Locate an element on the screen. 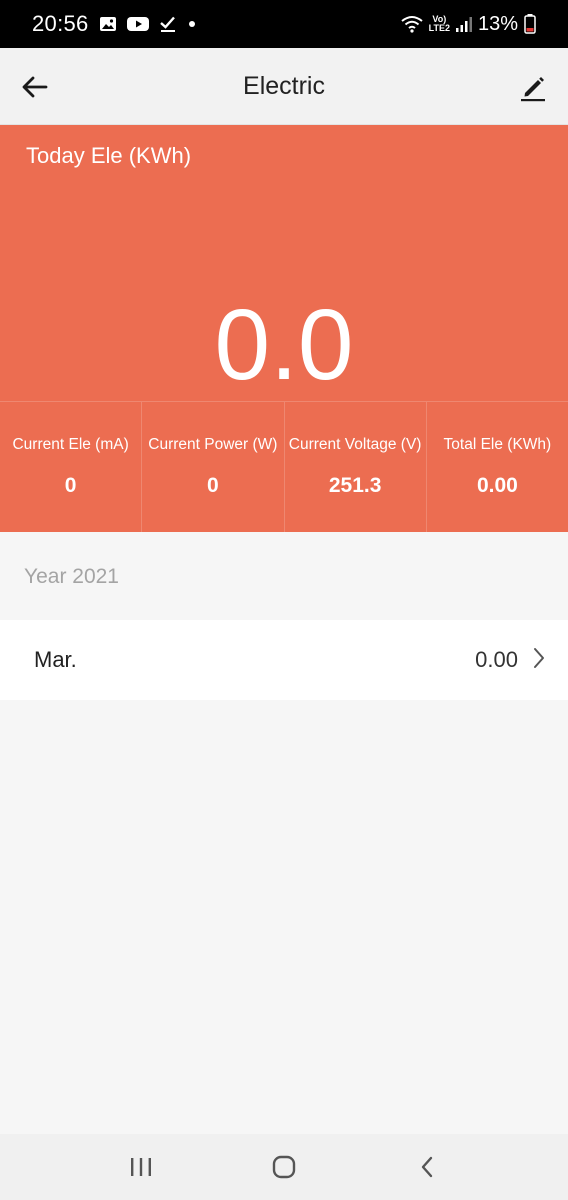  back-icon is located at coordinates (427, 1167).